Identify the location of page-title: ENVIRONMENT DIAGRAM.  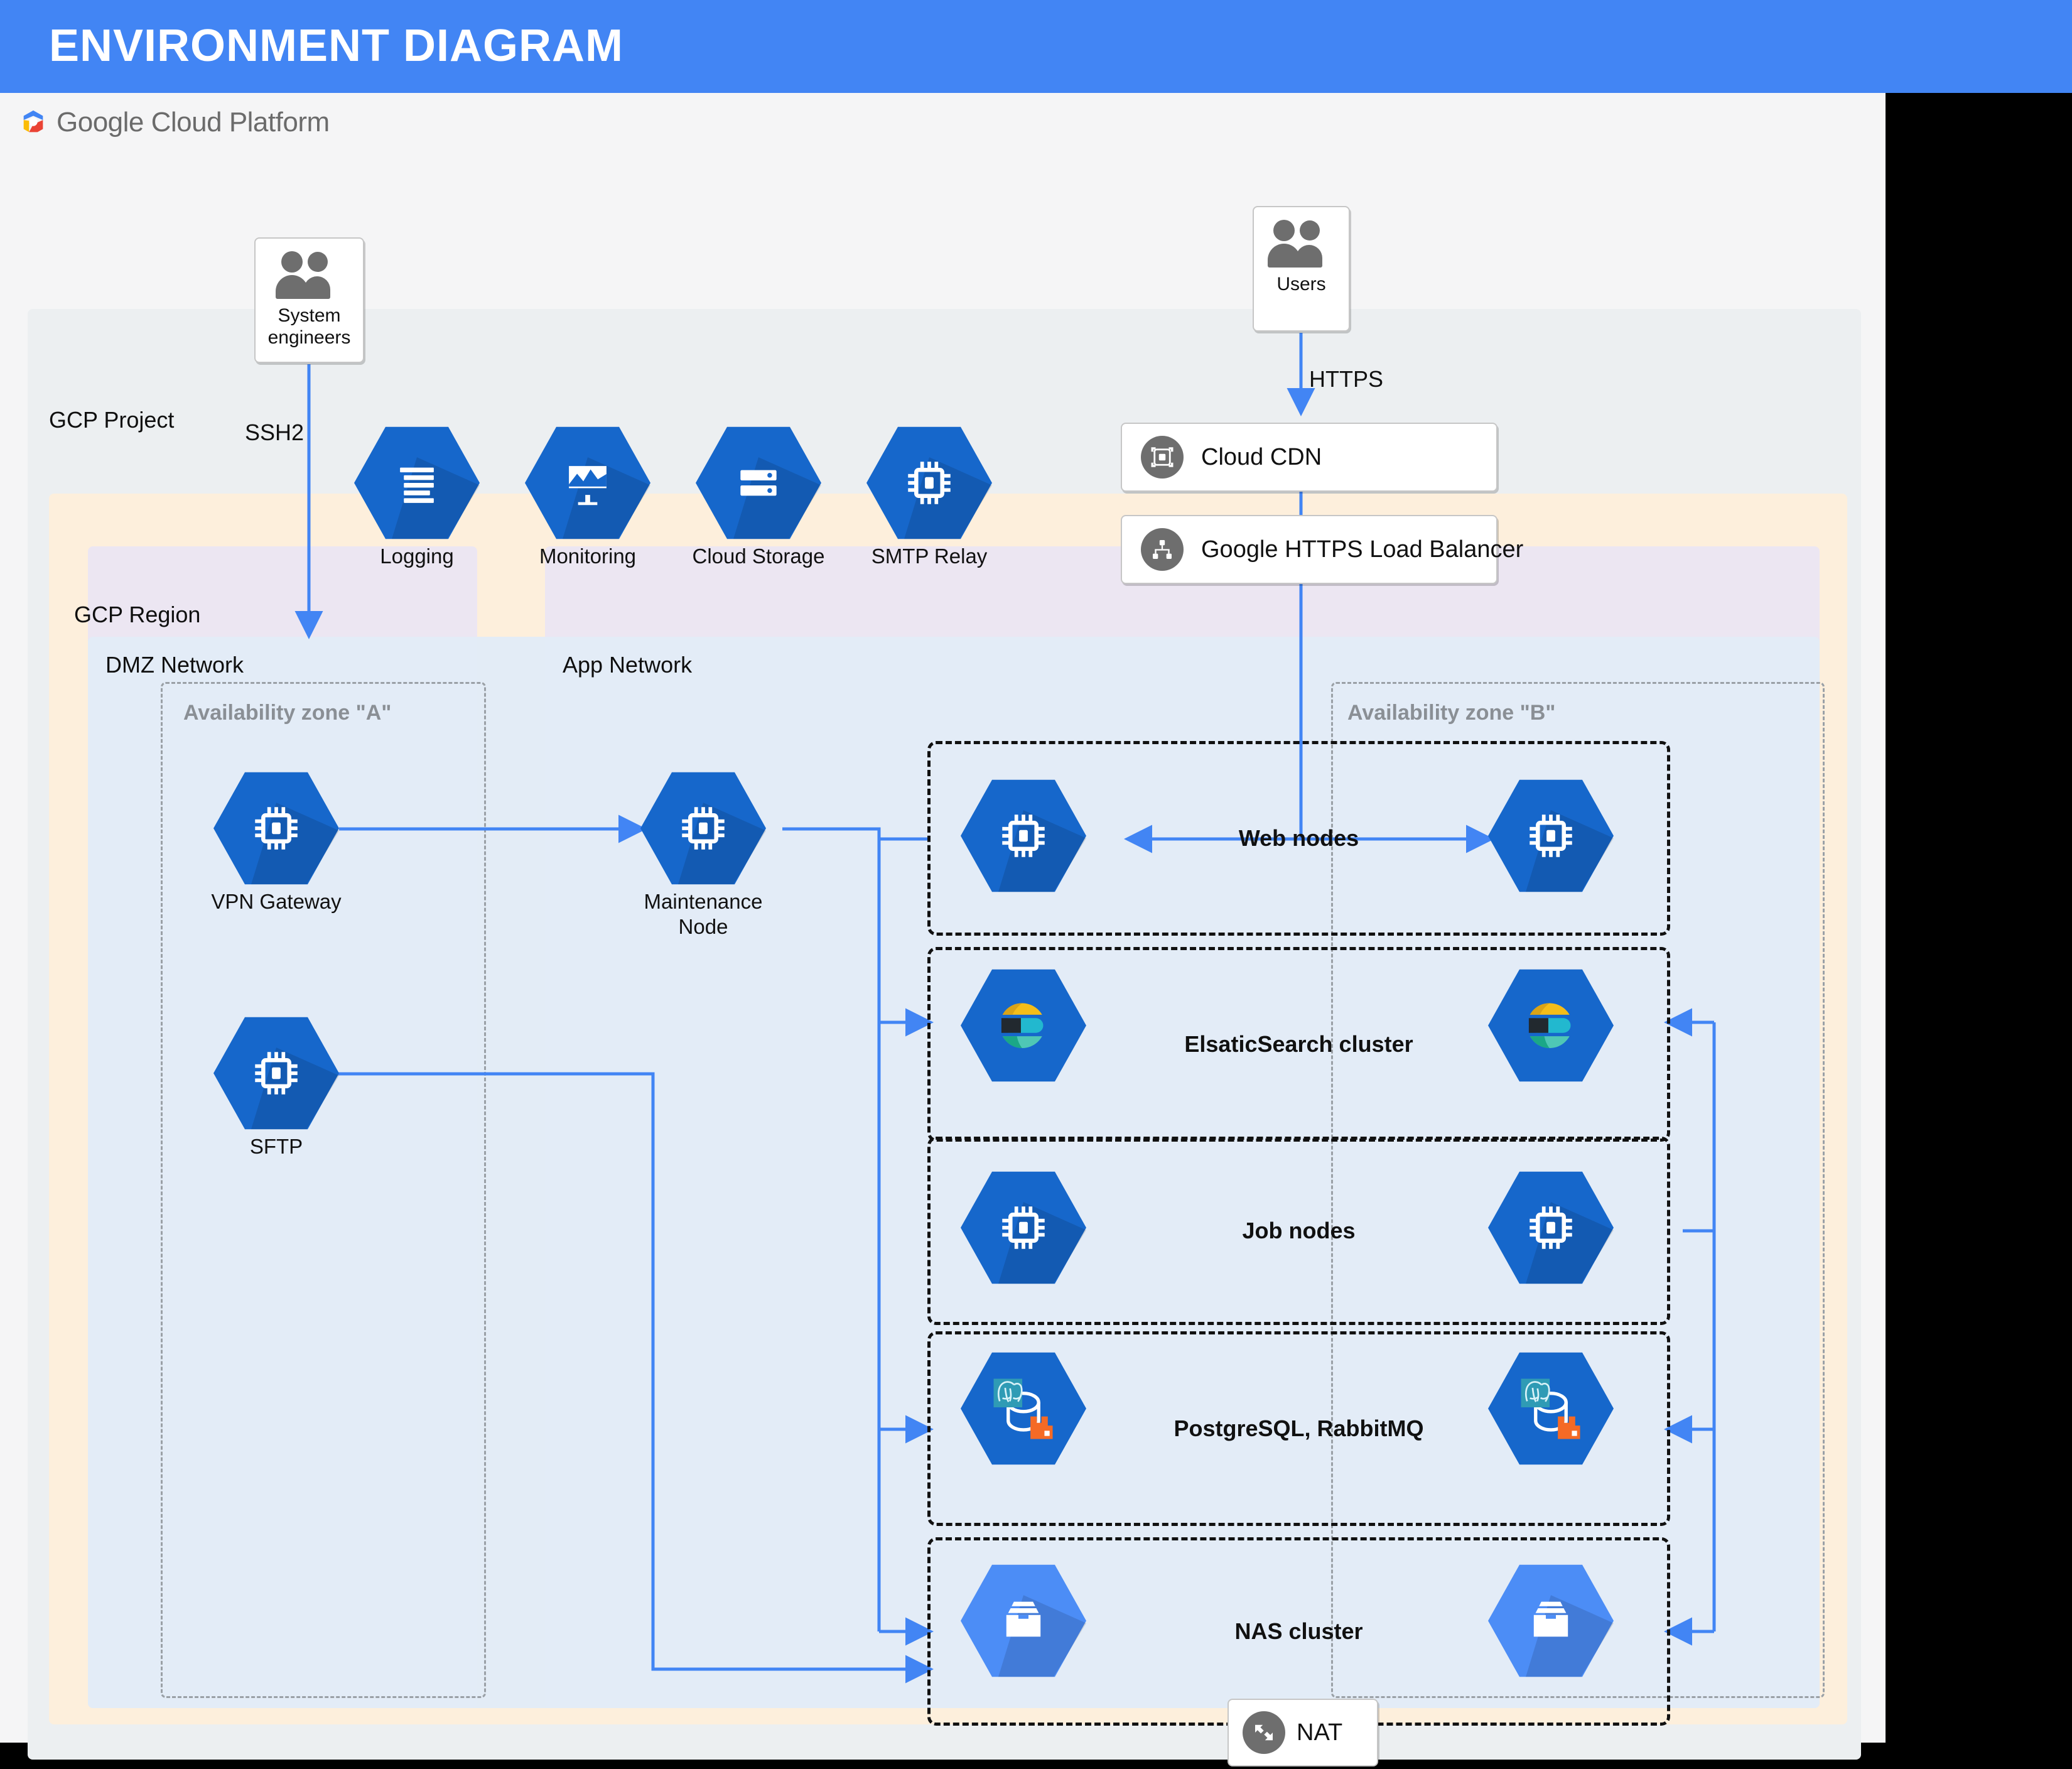
(336, 46).